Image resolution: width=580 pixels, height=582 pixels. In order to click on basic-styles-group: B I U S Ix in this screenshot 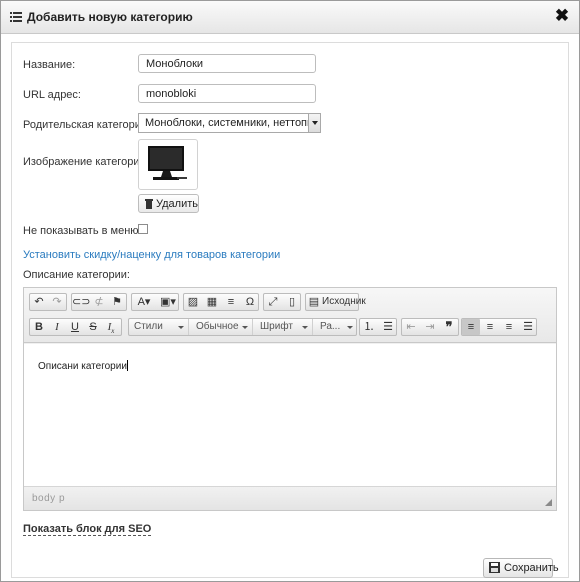, I will do `click(75, 327)`.